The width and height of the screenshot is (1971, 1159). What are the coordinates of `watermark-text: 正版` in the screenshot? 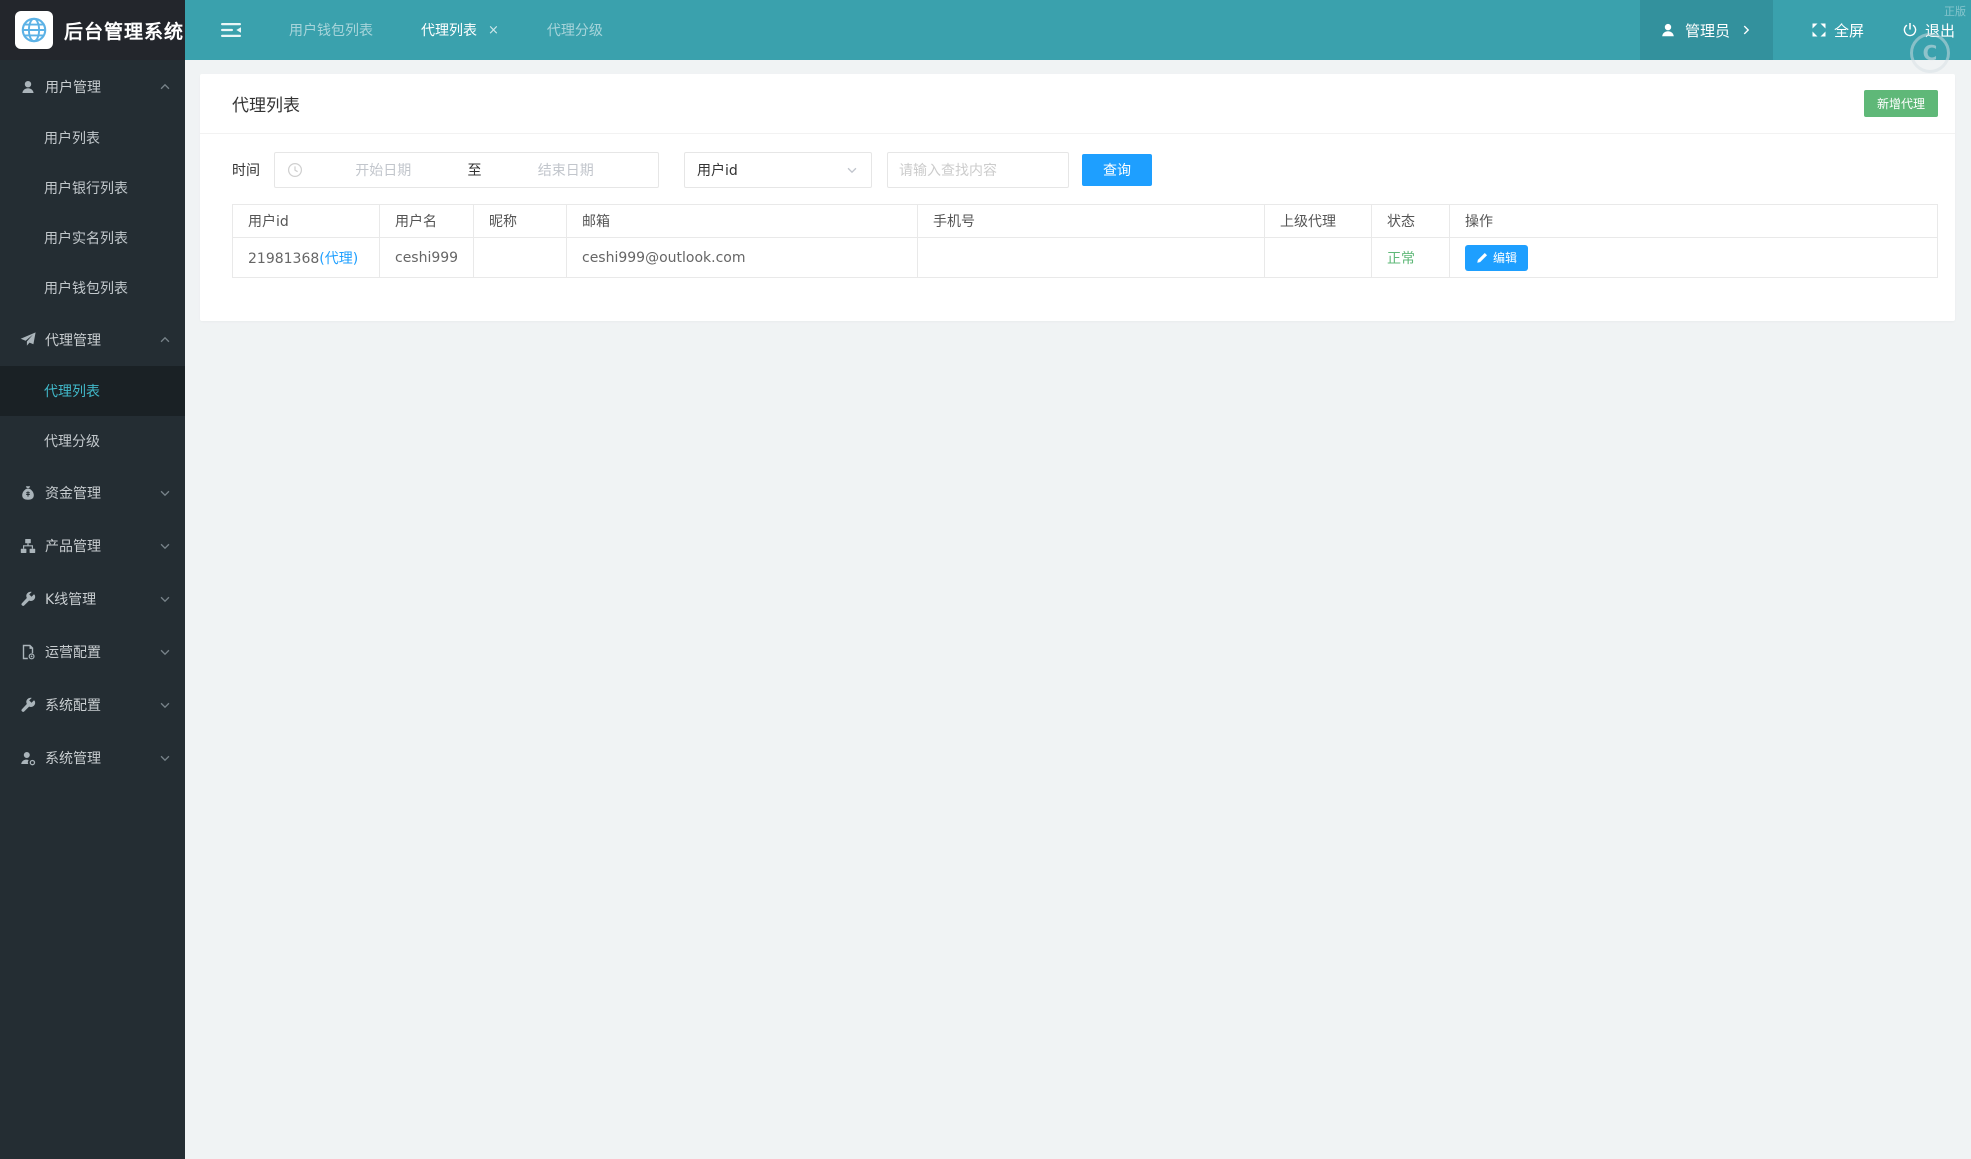 It's located at (1955, 11).